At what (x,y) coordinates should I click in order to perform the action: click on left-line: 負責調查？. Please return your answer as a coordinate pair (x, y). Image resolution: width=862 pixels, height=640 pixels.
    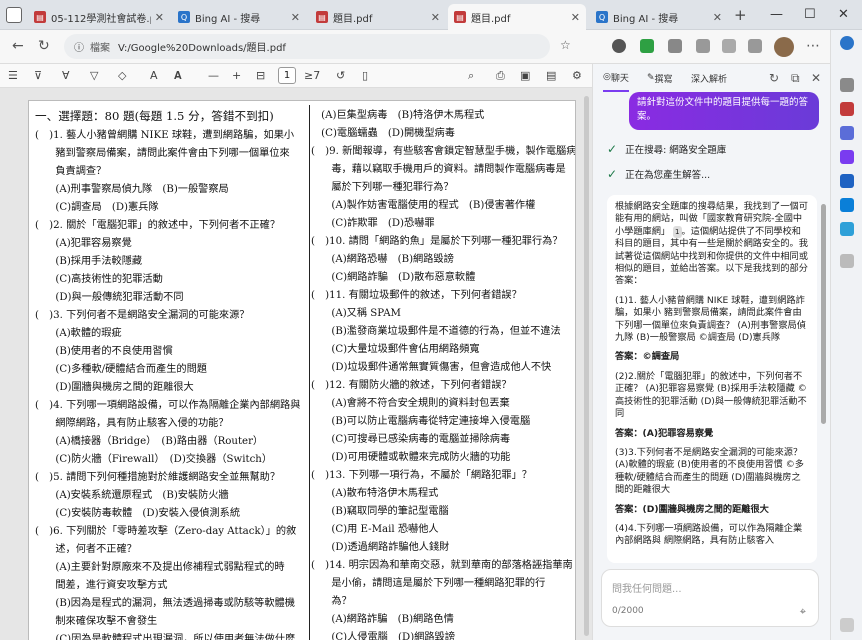
    Looking at the image, I should click on (71, 171).